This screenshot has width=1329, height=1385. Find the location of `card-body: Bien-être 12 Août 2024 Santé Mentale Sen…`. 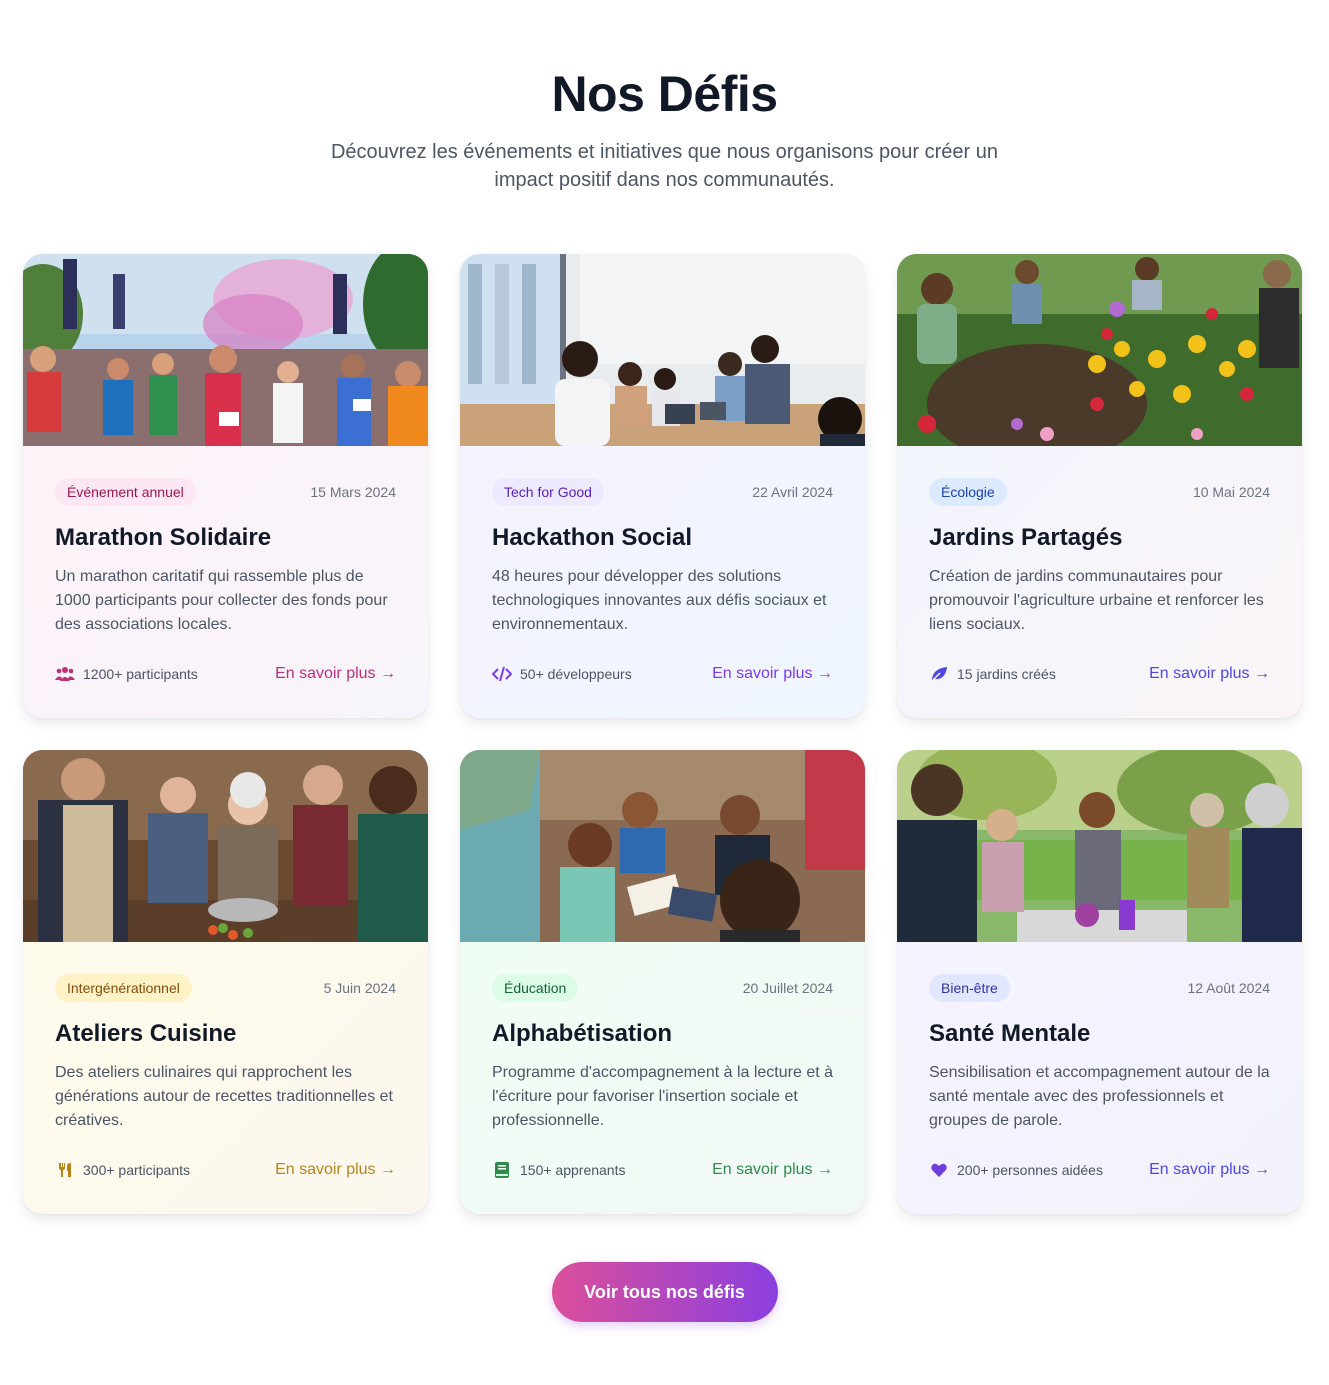

card-body: Bien-être 12 Août 2024 Santé Mentale Sen… is located at coordinates (1099, 1078).